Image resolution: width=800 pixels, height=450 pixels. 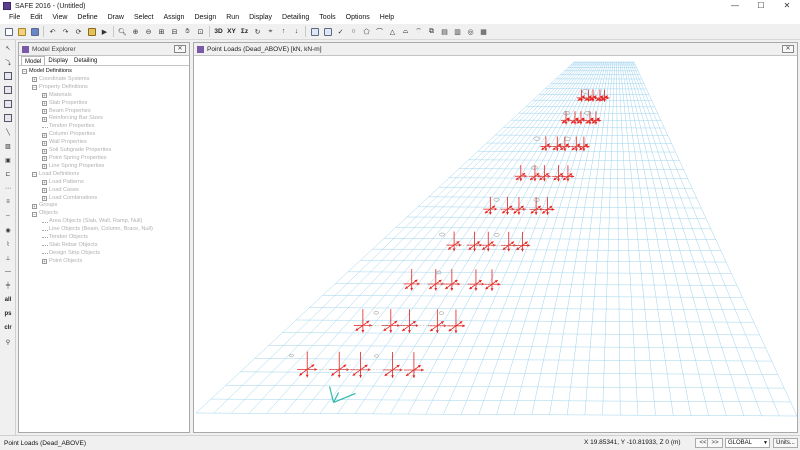 I want to click on tree-item: + Load Combinations, so click(x=104, y=199).